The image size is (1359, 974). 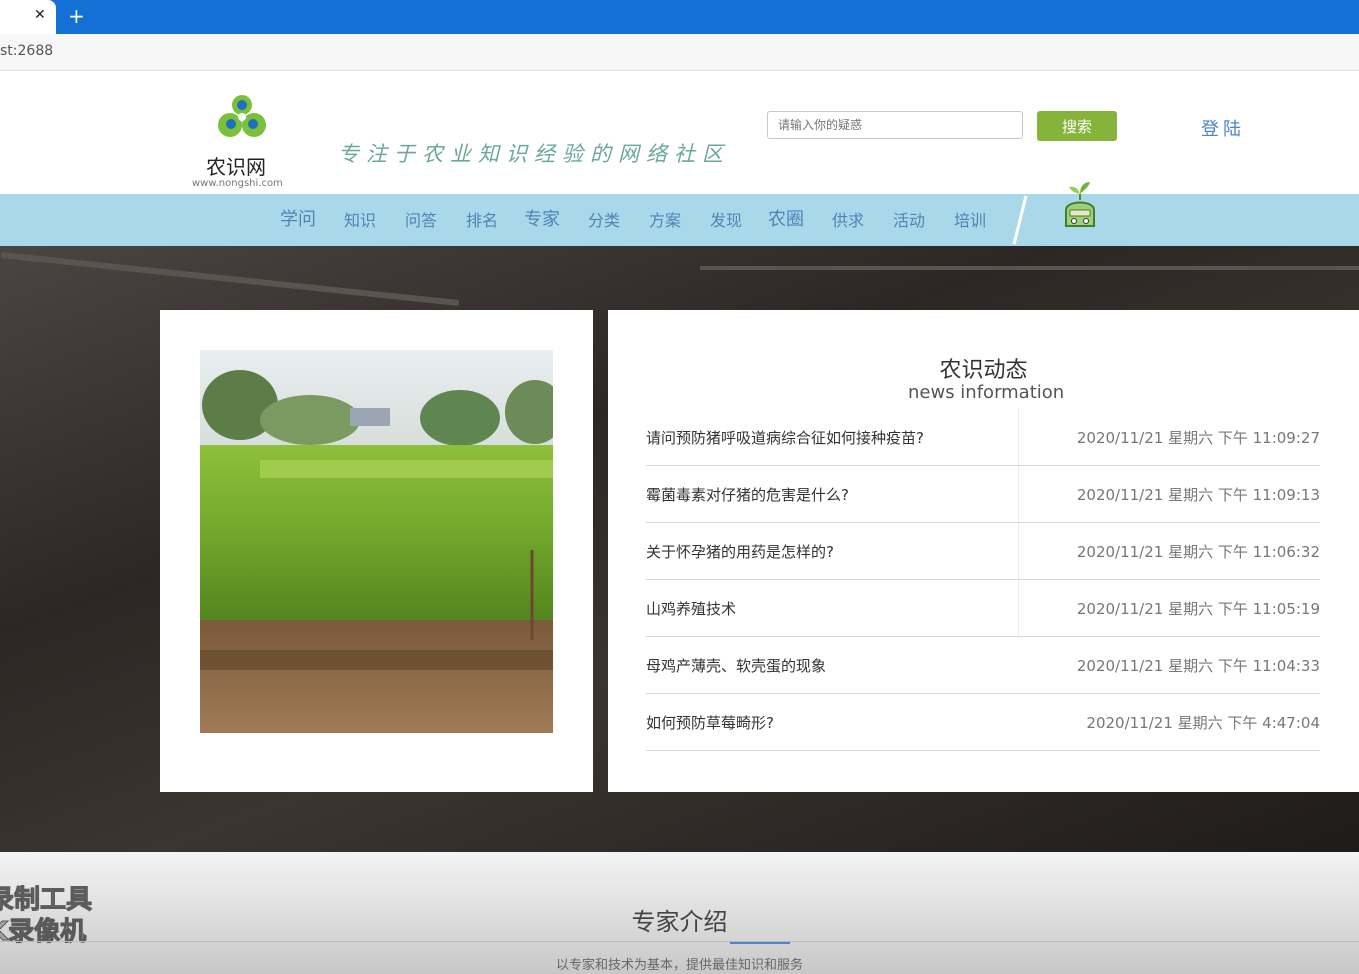 I want to click on news-item: 关于怀孕猪的用药是怎样的? 2020/11/21 星期六 下午 11:06:32, so click(x=983, y=551).